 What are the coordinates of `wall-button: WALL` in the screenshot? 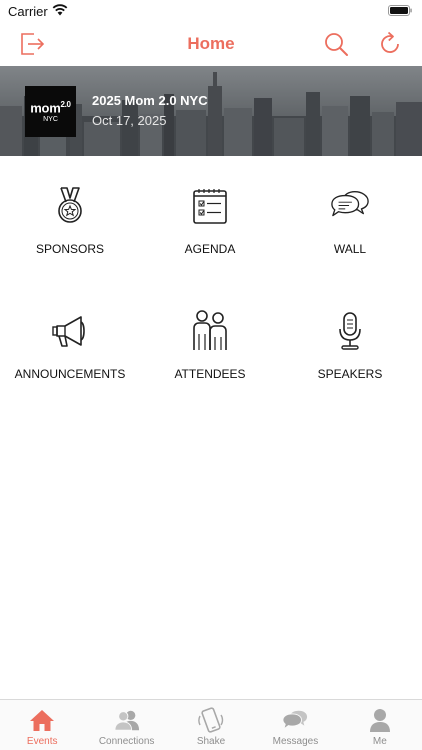 It's located at (350, 241).